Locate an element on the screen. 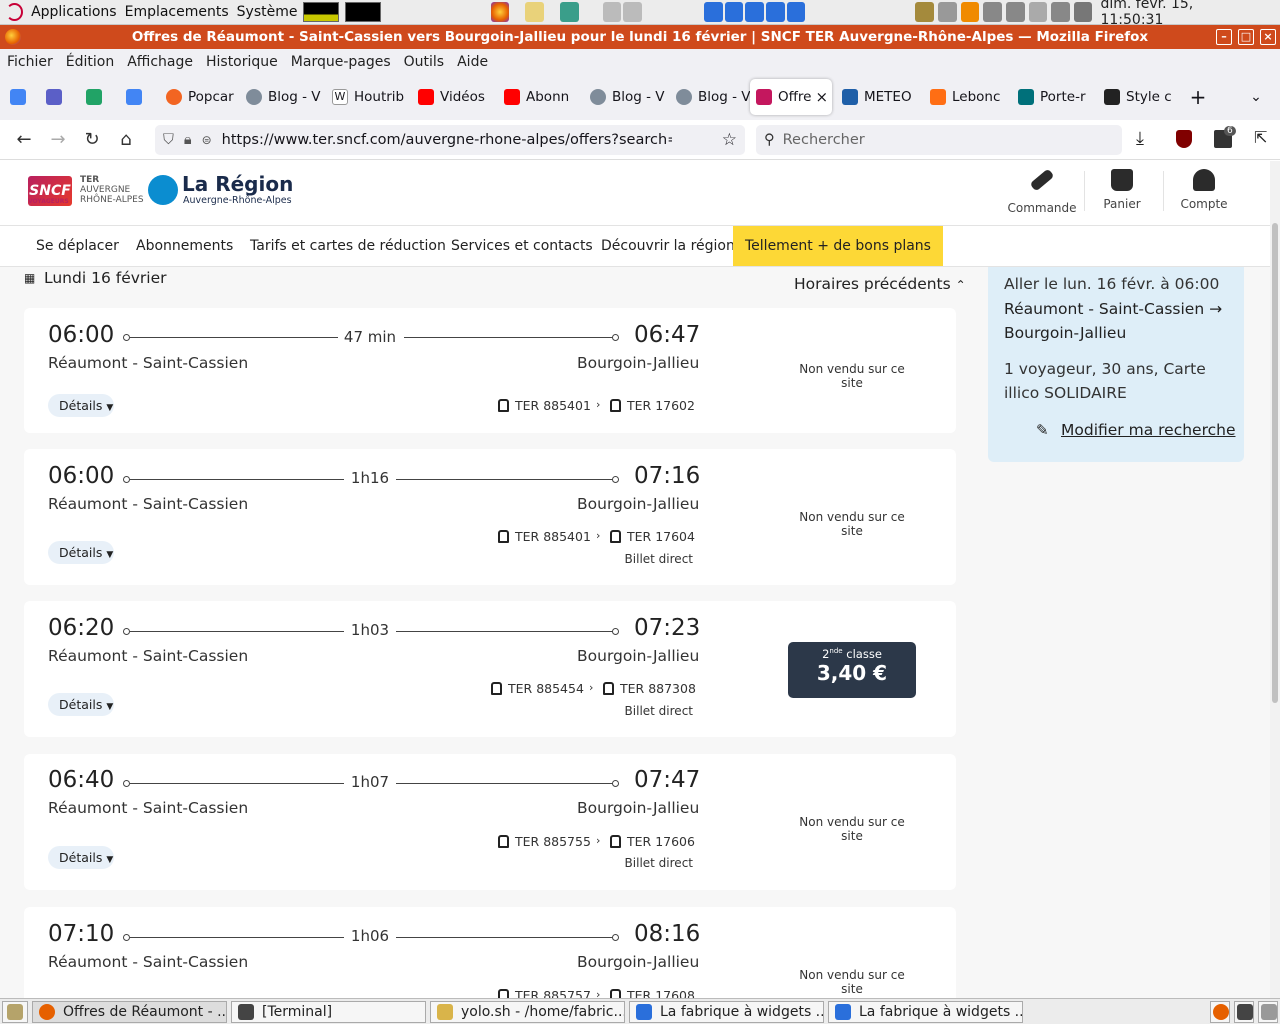 The height and width of the screenshot is (1024, 1280). minimize-button: – is located at coordinates (1224, 37).